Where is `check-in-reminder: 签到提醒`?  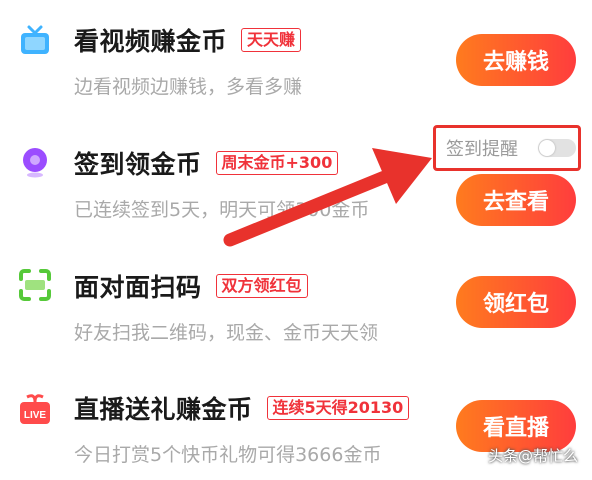 check-in-reminder: 签到提醒 is located at coordinates (507, 148).